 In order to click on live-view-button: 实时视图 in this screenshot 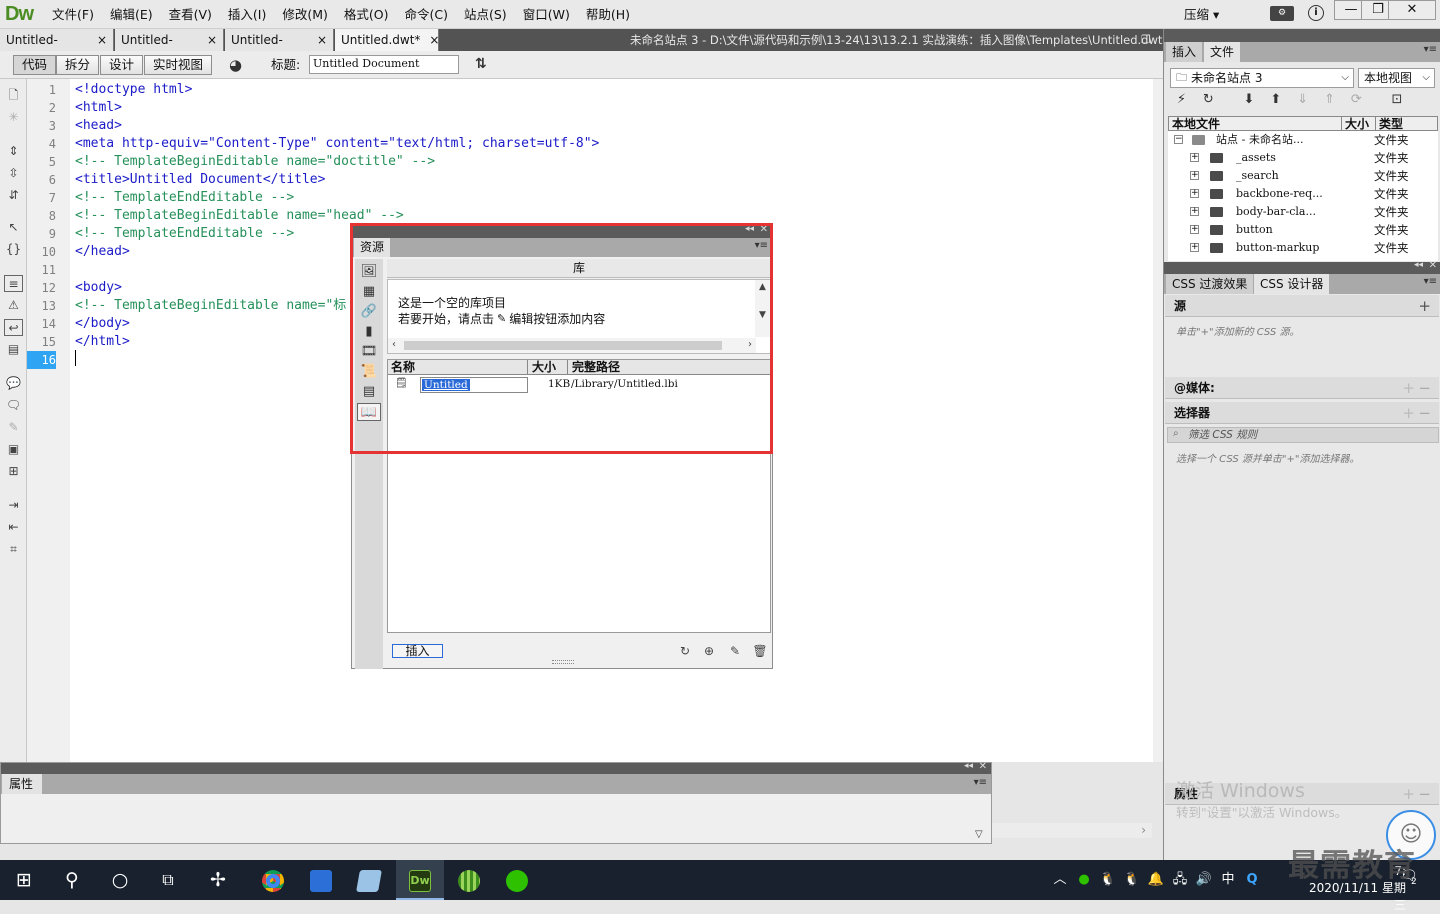, I will do `click(178, 65)`.